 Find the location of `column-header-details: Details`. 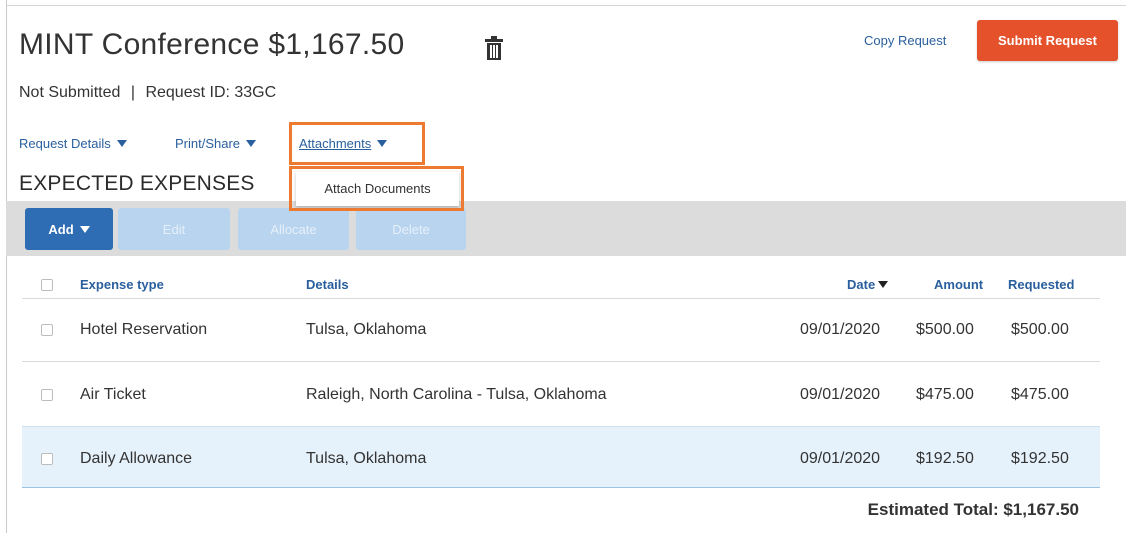

column-header-details: Details is located at coordinates (327, 284).